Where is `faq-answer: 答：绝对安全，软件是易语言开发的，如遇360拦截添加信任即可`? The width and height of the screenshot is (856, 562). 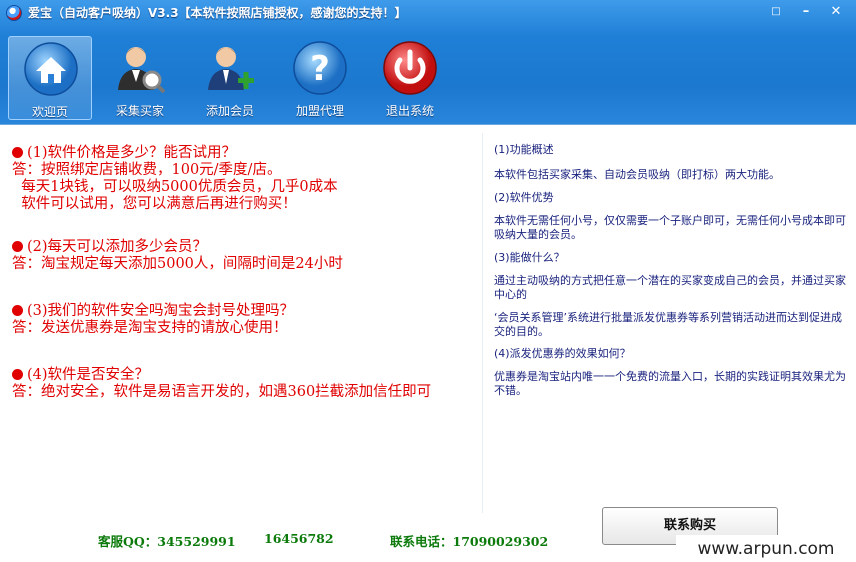
faq-answer: 答：绝对安全，软件是易语言开发的，如遇360拦截添加信任即可 is located at coordinates (222, 392).